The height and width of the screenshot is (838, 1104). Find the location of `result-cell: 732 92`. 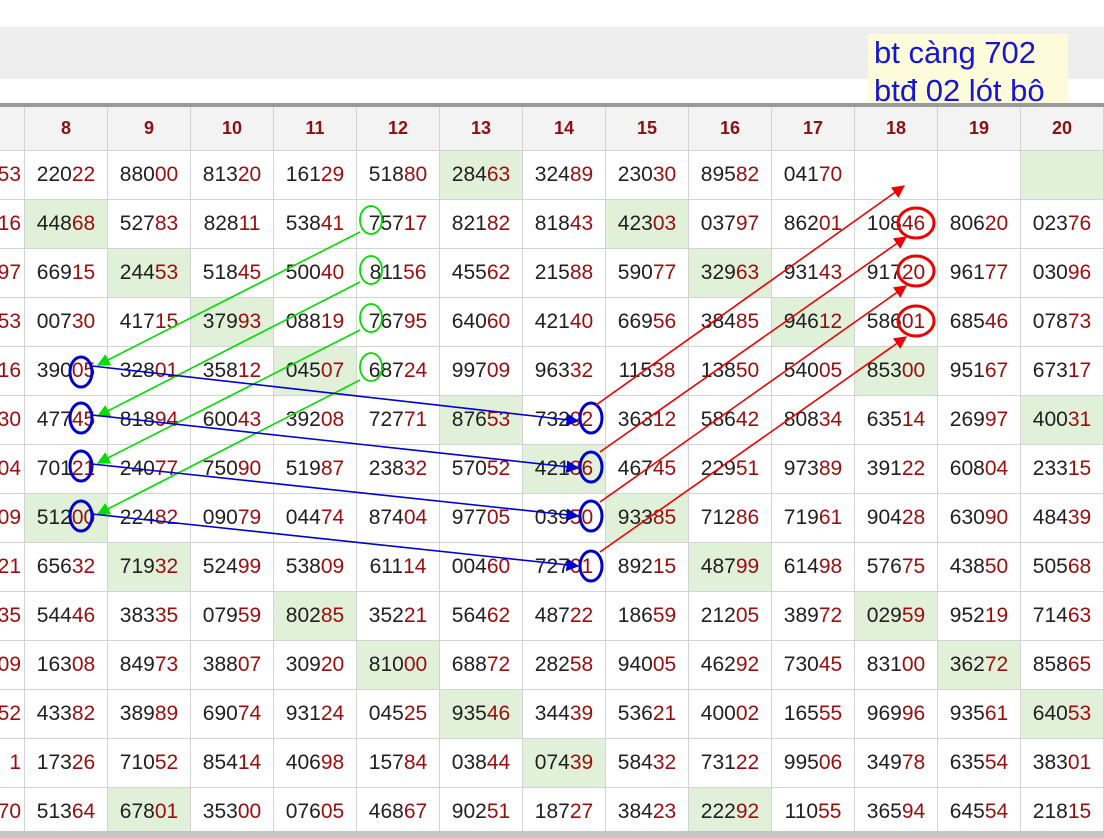

result-cell: 732 92 is located at coordinates (564, 420).